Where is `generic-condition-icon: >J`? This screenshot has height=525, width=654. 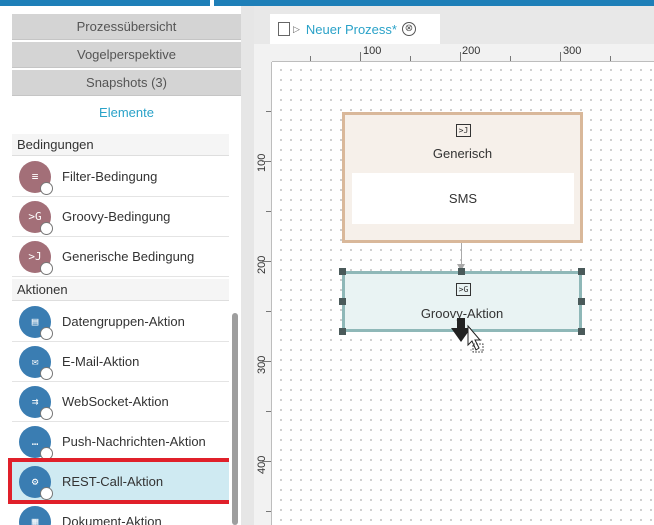
generic-condition-icon: >J is located at coordinates (36, 257).